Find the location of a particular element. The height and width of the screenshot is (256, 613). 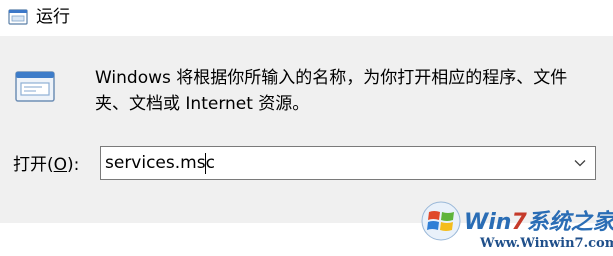

open-label-mnemonic: O is located at coordinates (60, 165).